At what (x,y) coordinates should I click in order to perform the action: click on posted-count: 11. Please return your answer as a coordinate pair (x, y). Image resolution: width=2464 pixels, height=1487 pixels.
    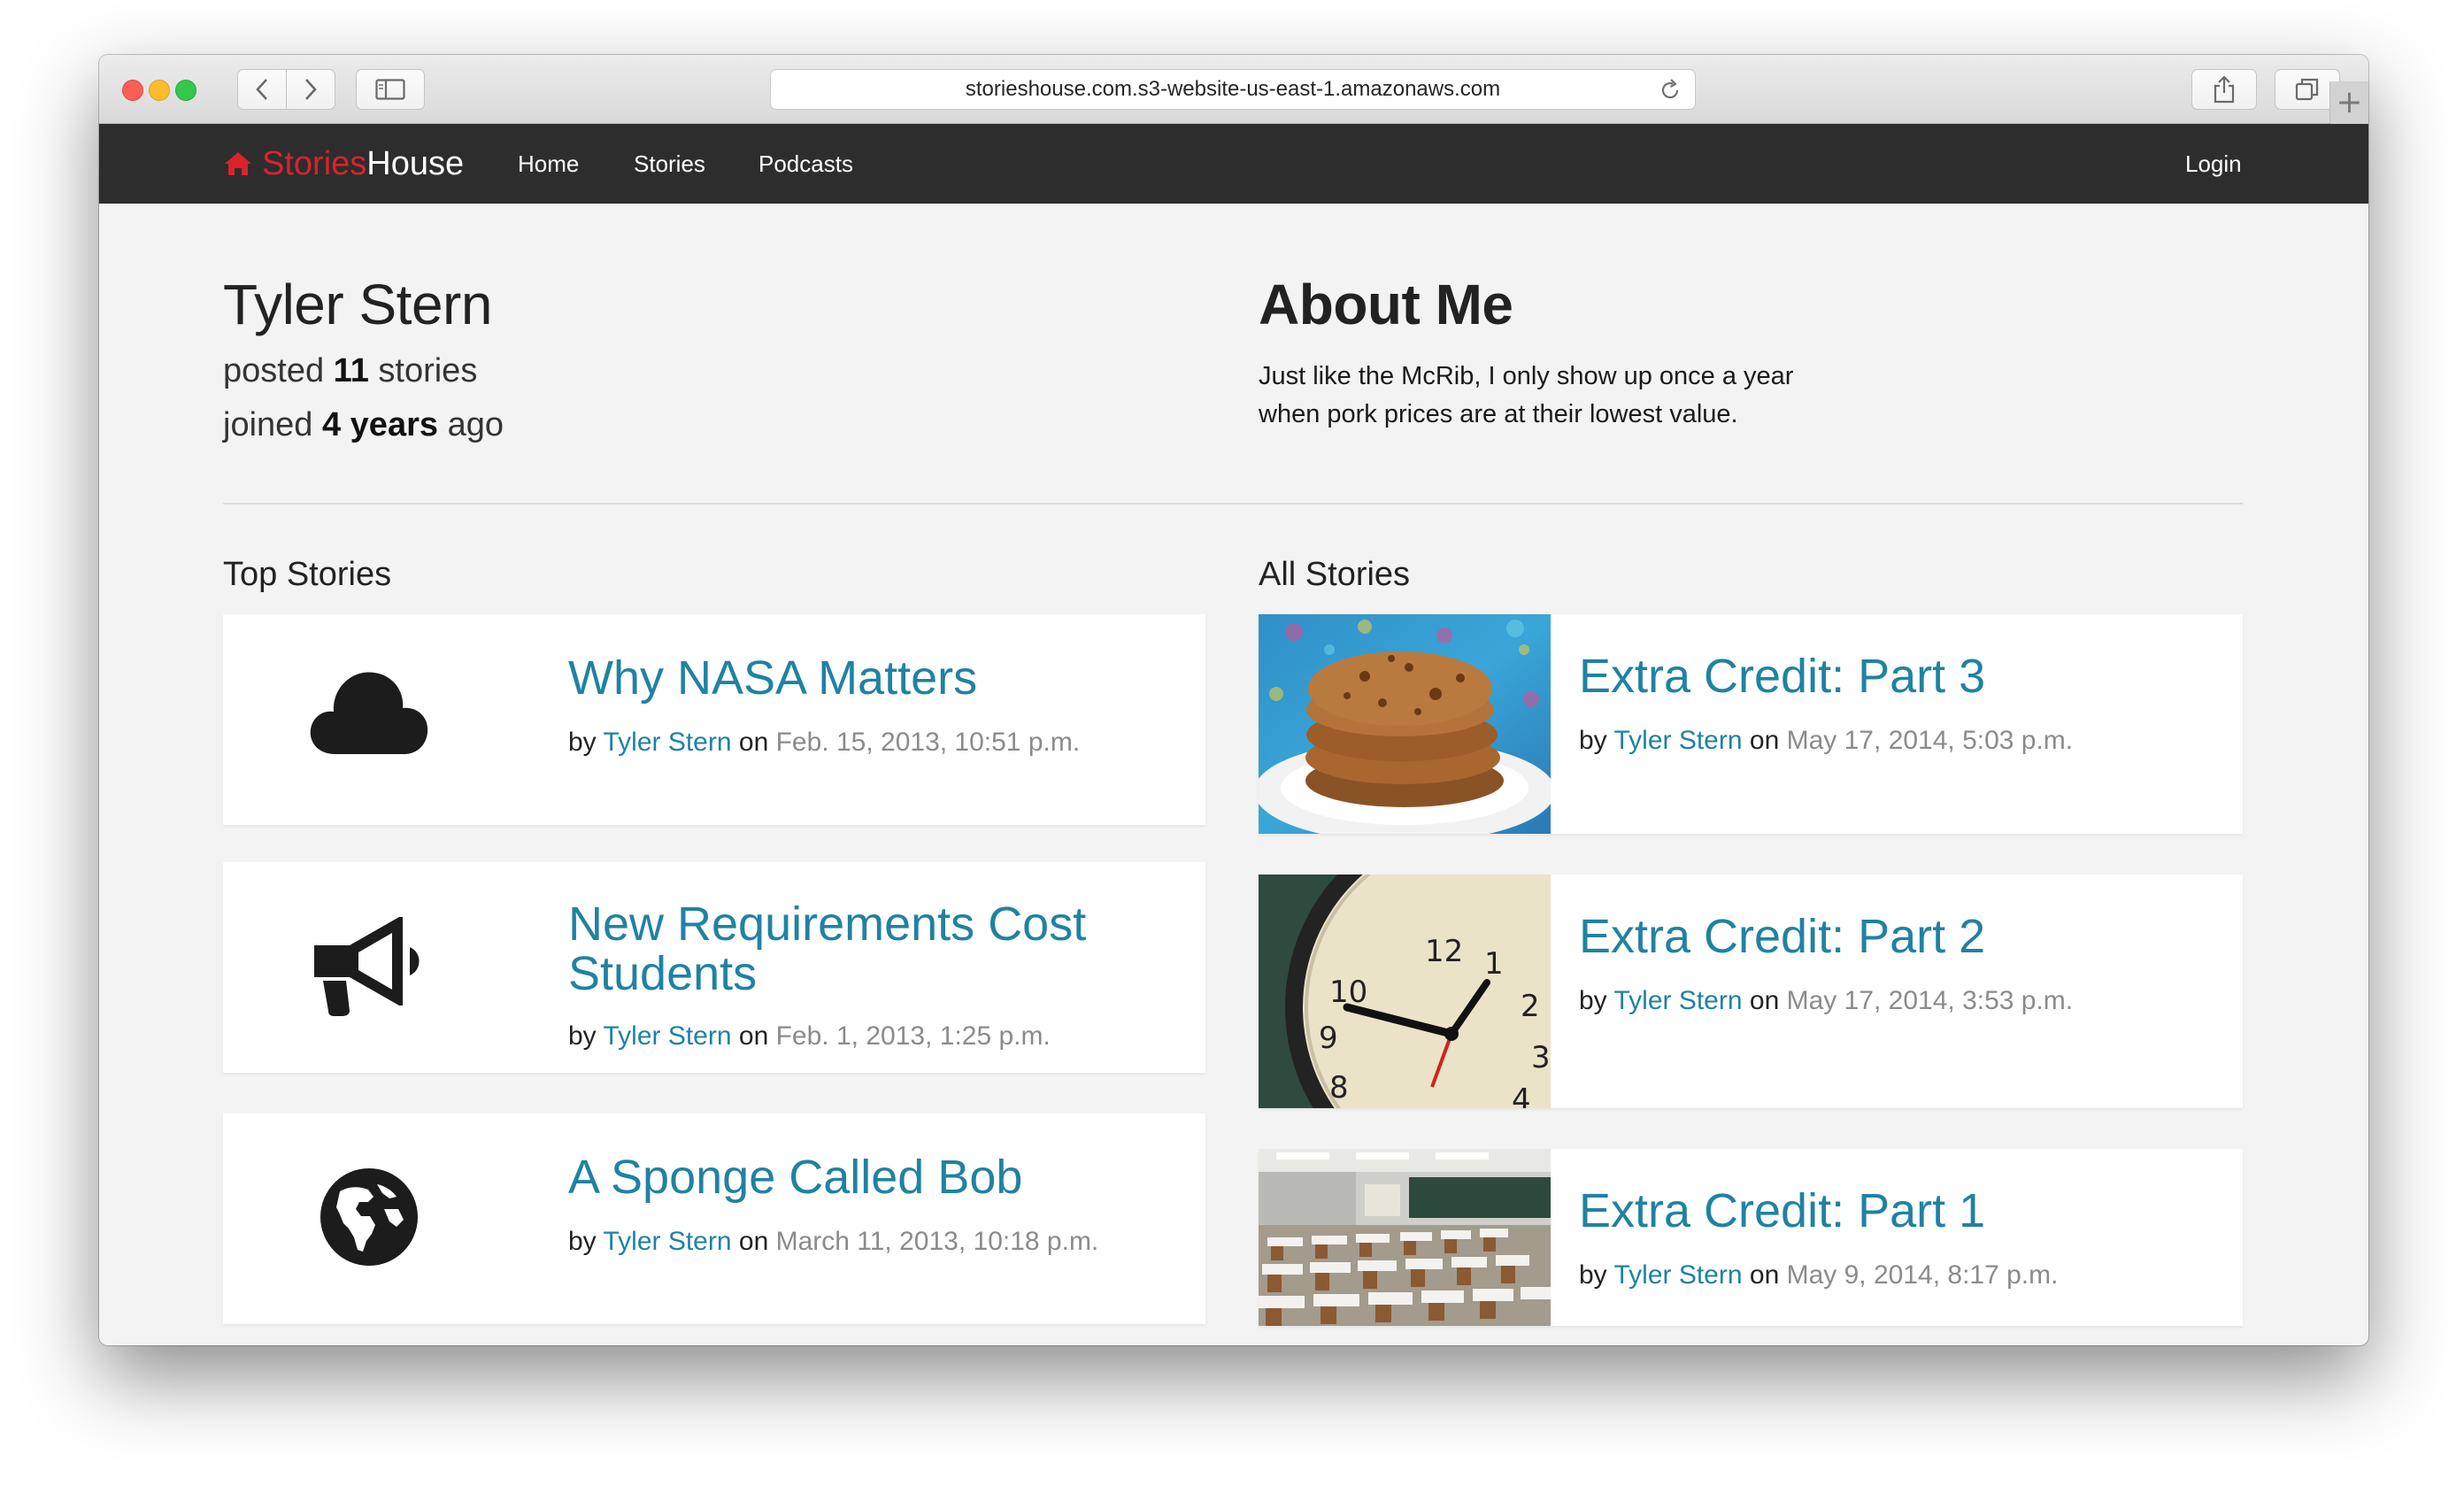
    Looking at the image, I should click on (351, 370).